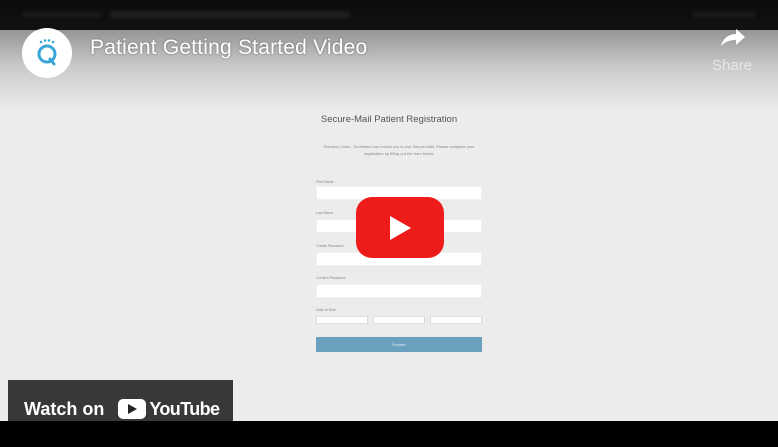 This screenshot has height=447, width=778. I want to click on dob-label: Date of Birth, so click(326, 310).